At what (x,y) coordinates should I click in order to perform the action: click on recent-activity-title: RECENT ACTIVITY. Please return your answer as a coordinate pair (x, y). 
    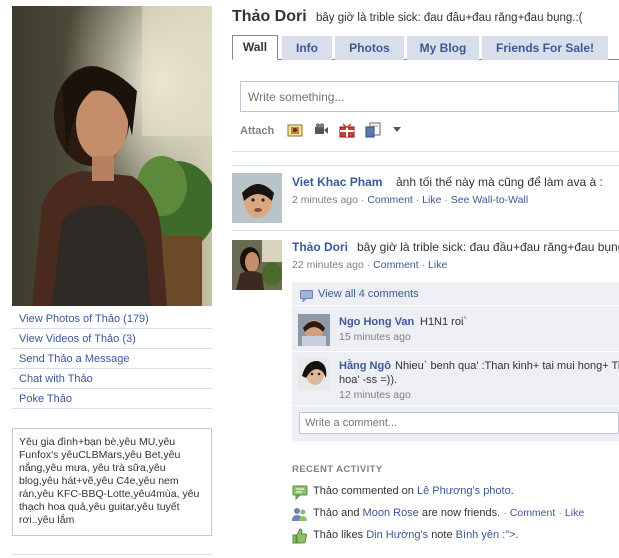
    Looking at the image, I should click on (337, 469).